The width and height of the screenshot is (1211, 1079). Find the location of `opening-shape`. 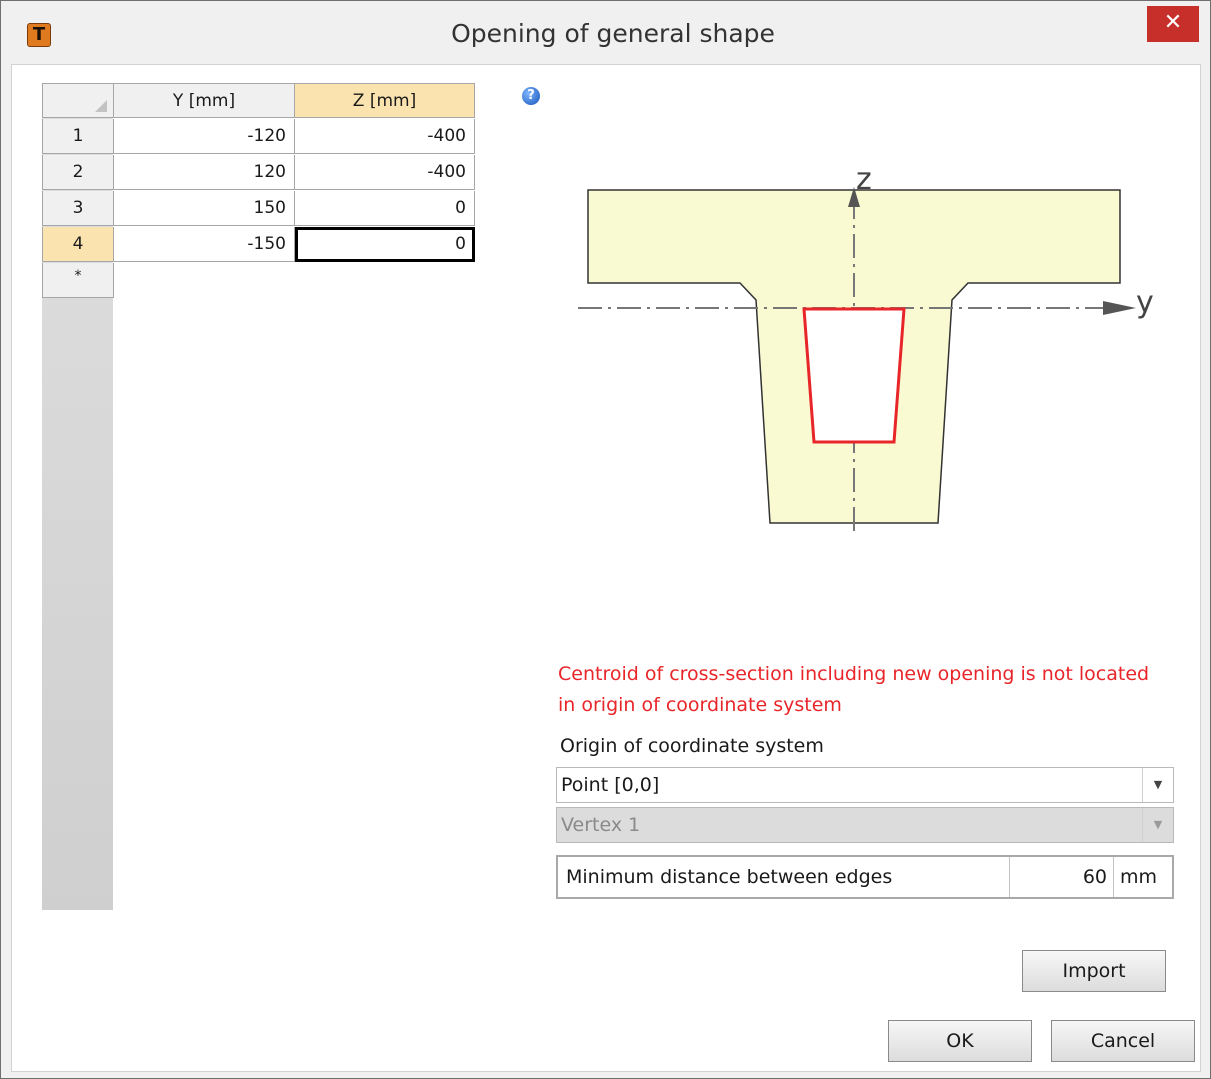

opening-shape is located at coordinates (854, 375).